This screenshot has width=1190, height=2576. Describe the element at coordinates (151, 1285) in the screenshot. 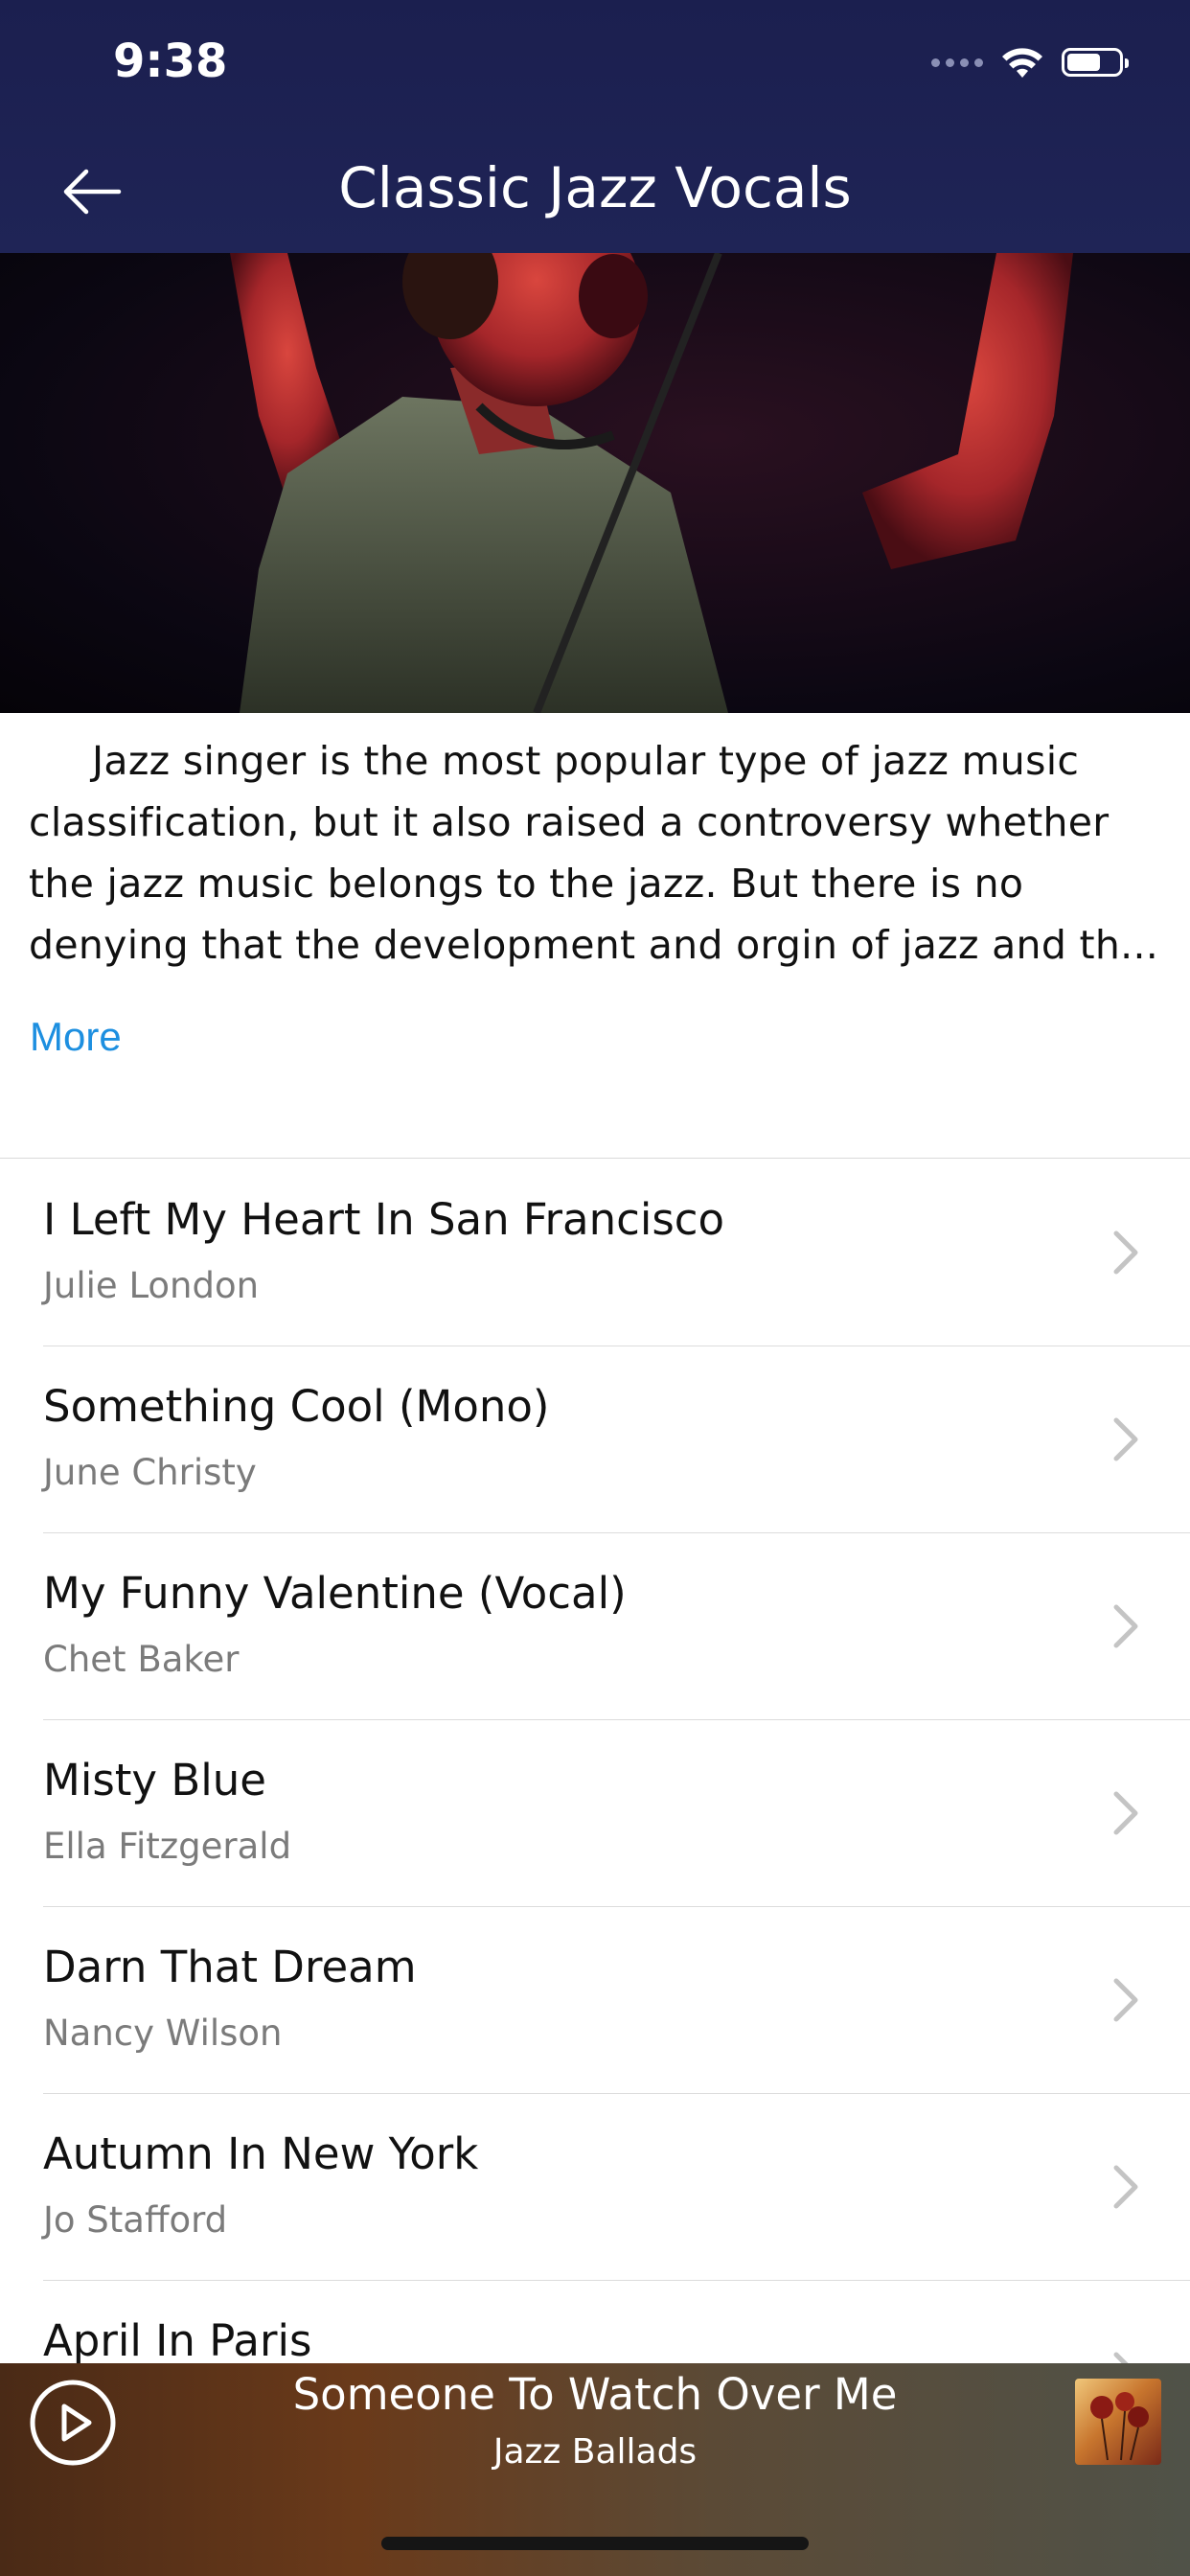

I see `track-artist: Julie London` at that location.